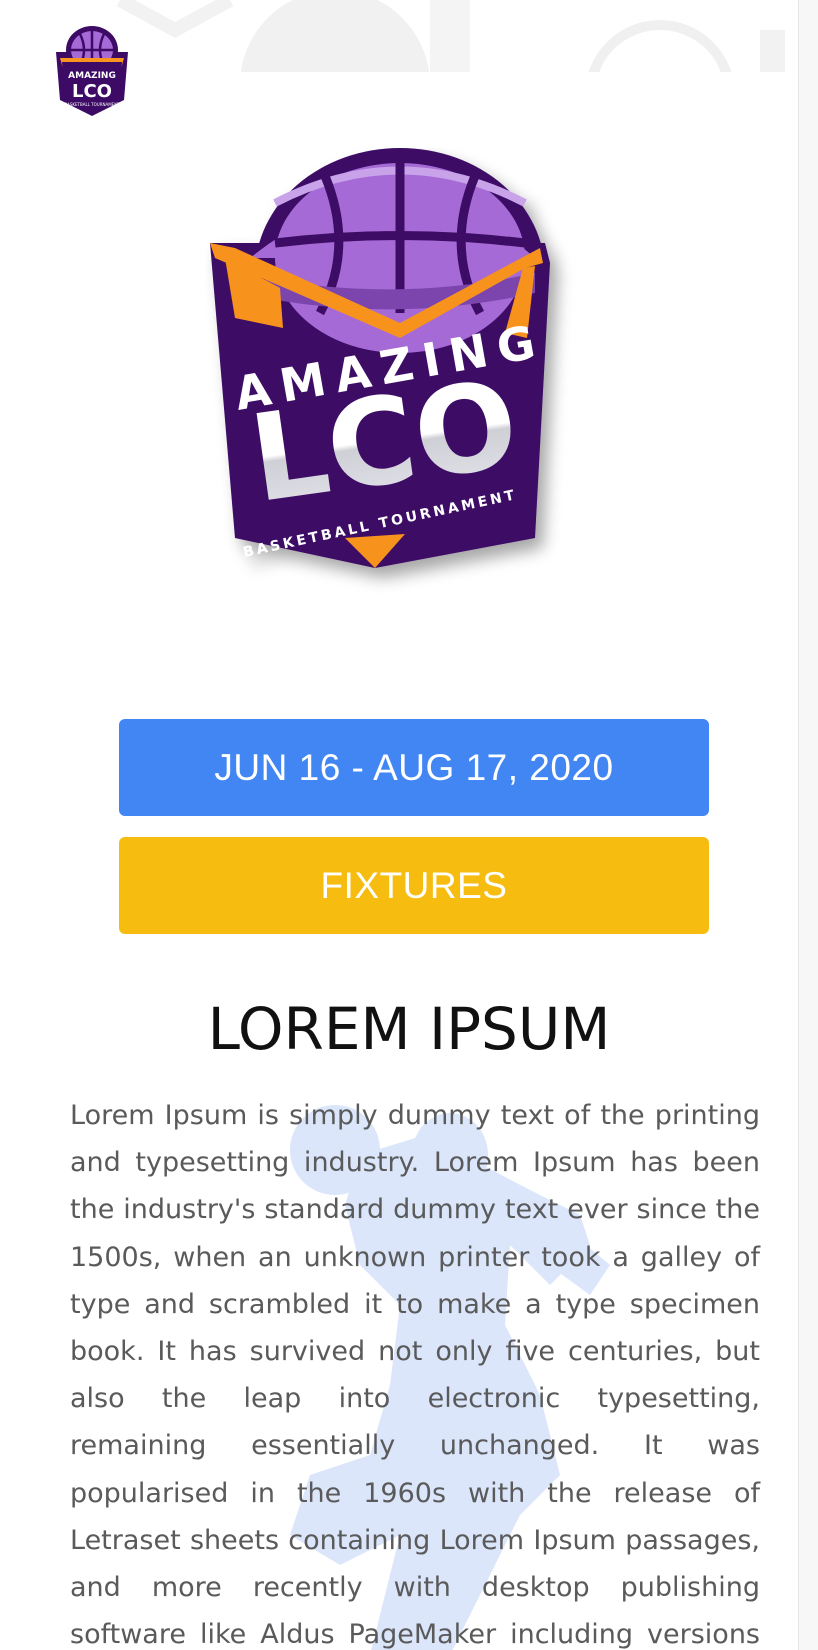  Describe the element at coordinates (92, 91) in the screenshot. I see `svg-text: LCO` at that location.